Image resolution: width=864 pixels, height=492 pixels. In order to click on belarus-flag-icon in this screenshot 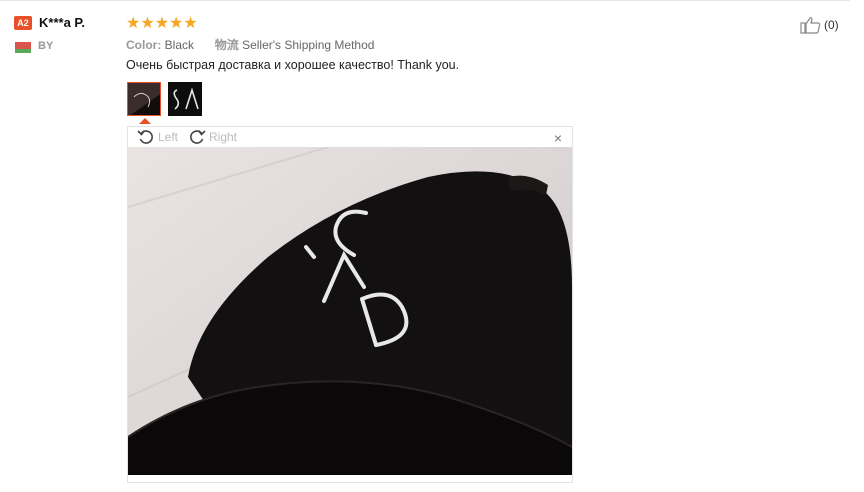, I will do `click(23, 47)`.